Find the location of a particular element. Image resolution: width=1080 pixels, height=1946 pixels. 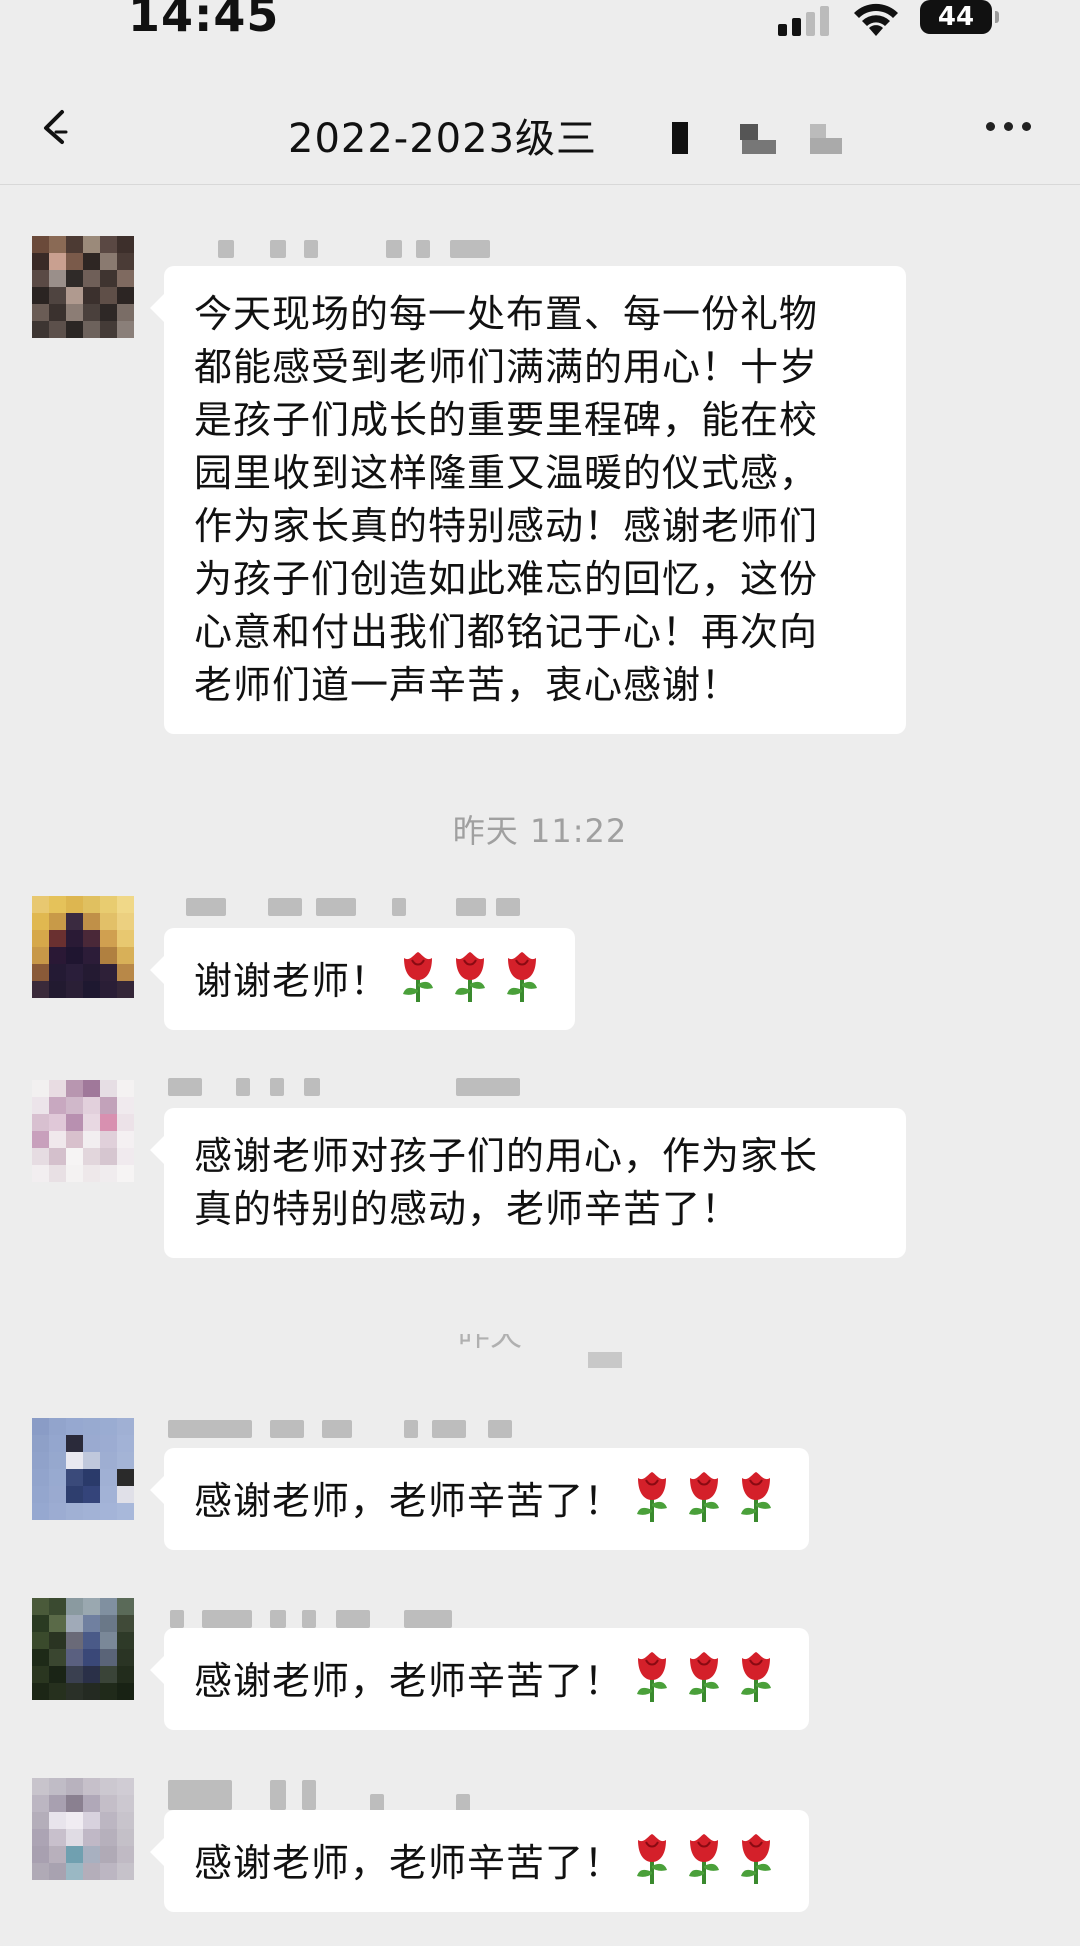

message-bubble: 感谢老师对孩子们的用心，作为家长 真的特别的感动，老师辛苦了！ is located at coordinates (528, 1183).